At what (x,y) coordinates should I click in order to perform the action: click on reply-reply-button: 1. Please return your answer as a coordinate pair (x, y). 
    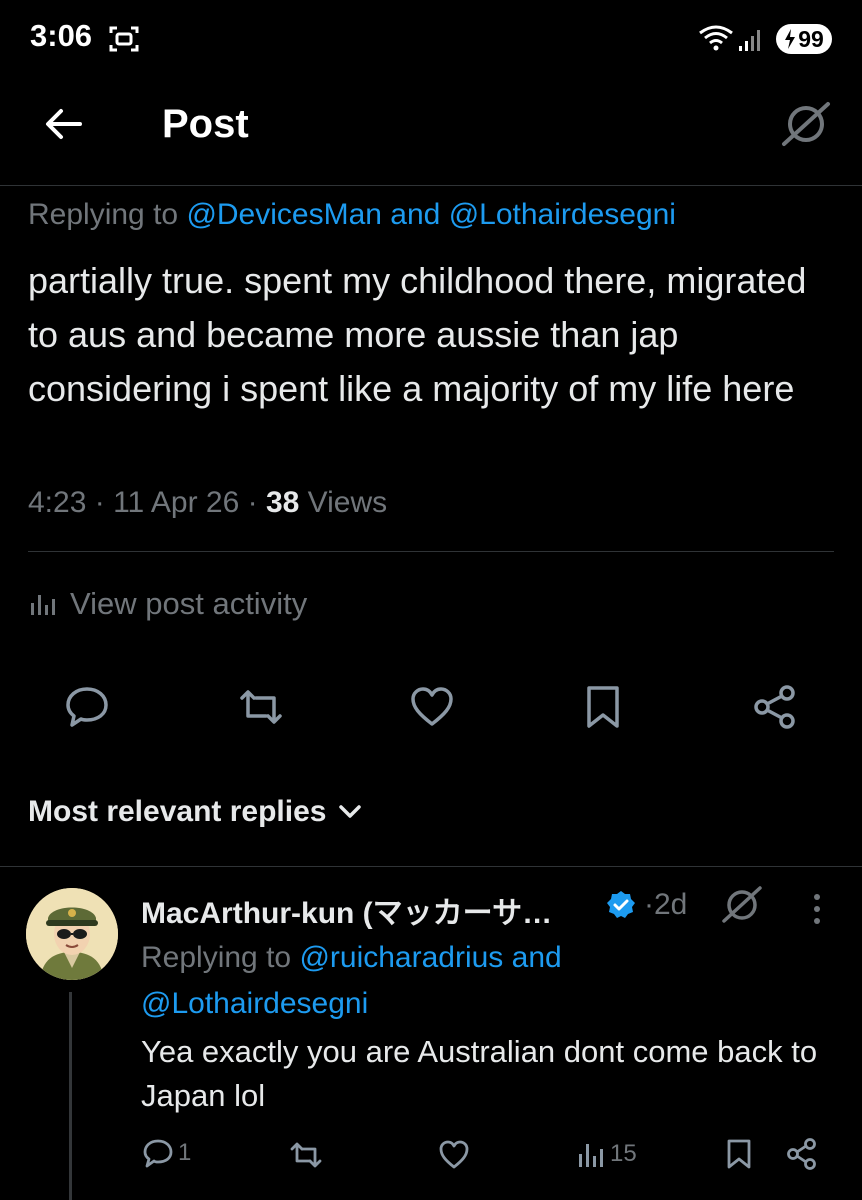
    Looking at the image, I should click on (166, 1153).